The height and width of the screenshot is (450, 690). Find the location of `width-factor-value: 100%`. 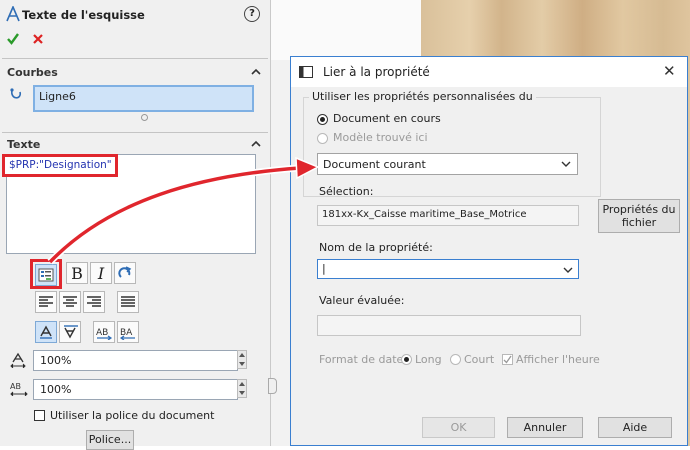

width-factor-value: 100% is located at coordinates (55, 360).